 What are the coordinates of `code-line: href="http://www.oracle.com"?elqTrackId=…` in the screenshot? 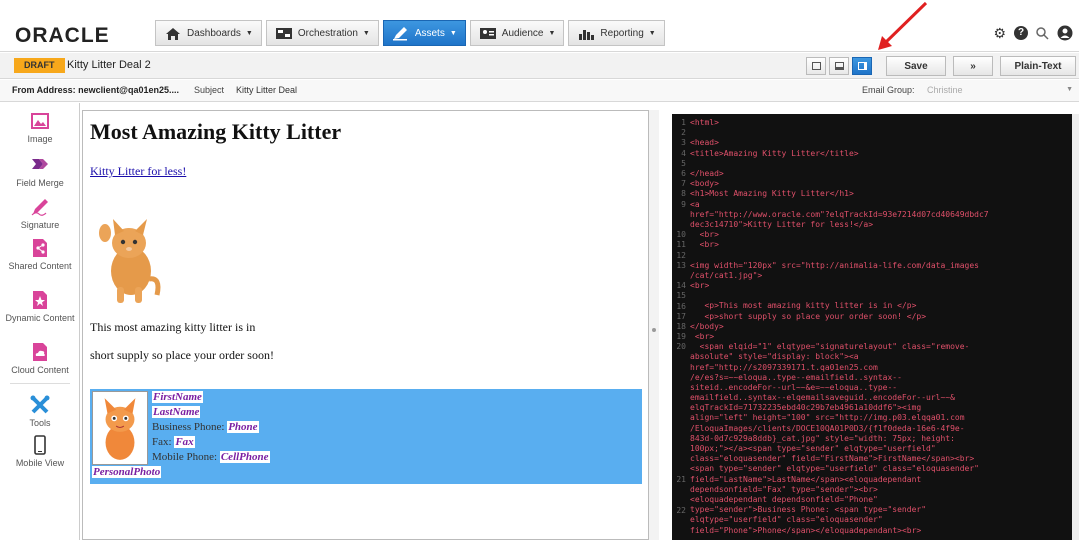 It's located at (880, 215).